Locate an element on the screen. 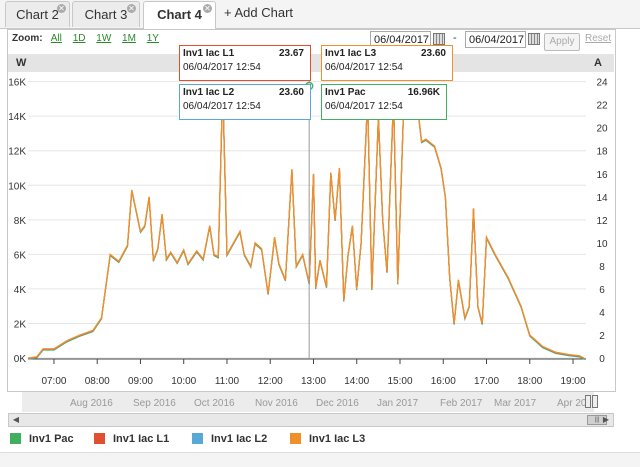 This screenshot has height=467, width=640. tooltip-iac-l3: Inv1 Iac L3 23.60 06/04/2017 12:54 is located at coordinates (387, 63).